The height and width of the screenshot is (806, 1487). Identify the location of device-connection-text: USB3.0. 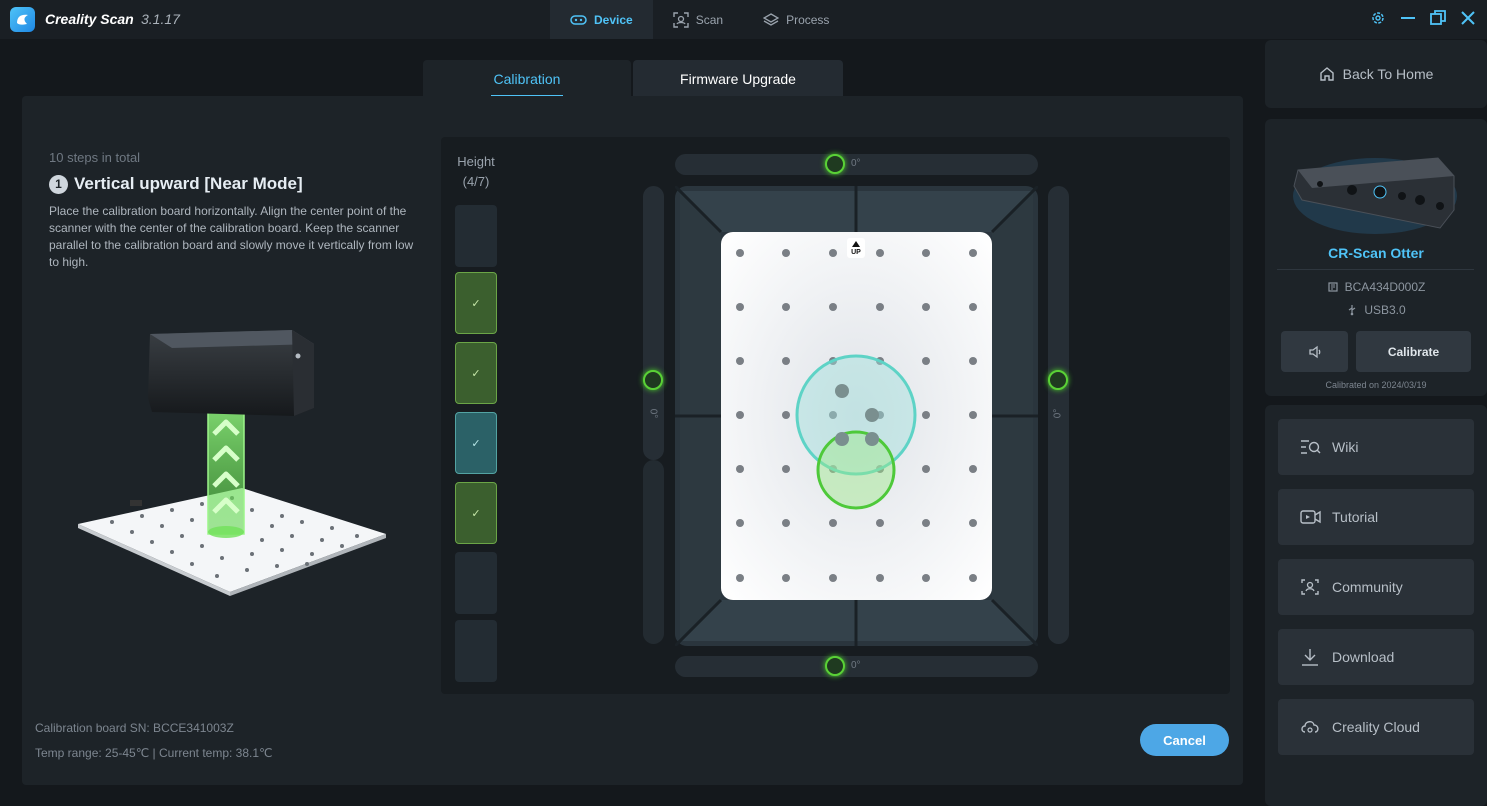
(1385, 310).